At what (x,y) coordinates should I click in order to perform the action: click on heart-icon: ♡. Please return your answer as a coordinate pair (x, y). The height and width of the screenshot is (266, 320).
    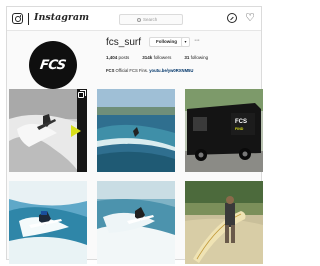
    Looking at the image, I should click on (250, 17).